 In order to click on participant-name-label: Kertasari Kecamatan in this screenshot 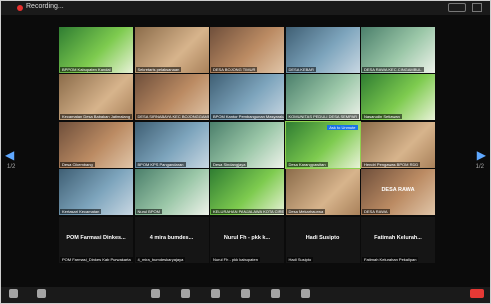, I will do `click(81, 212)`.